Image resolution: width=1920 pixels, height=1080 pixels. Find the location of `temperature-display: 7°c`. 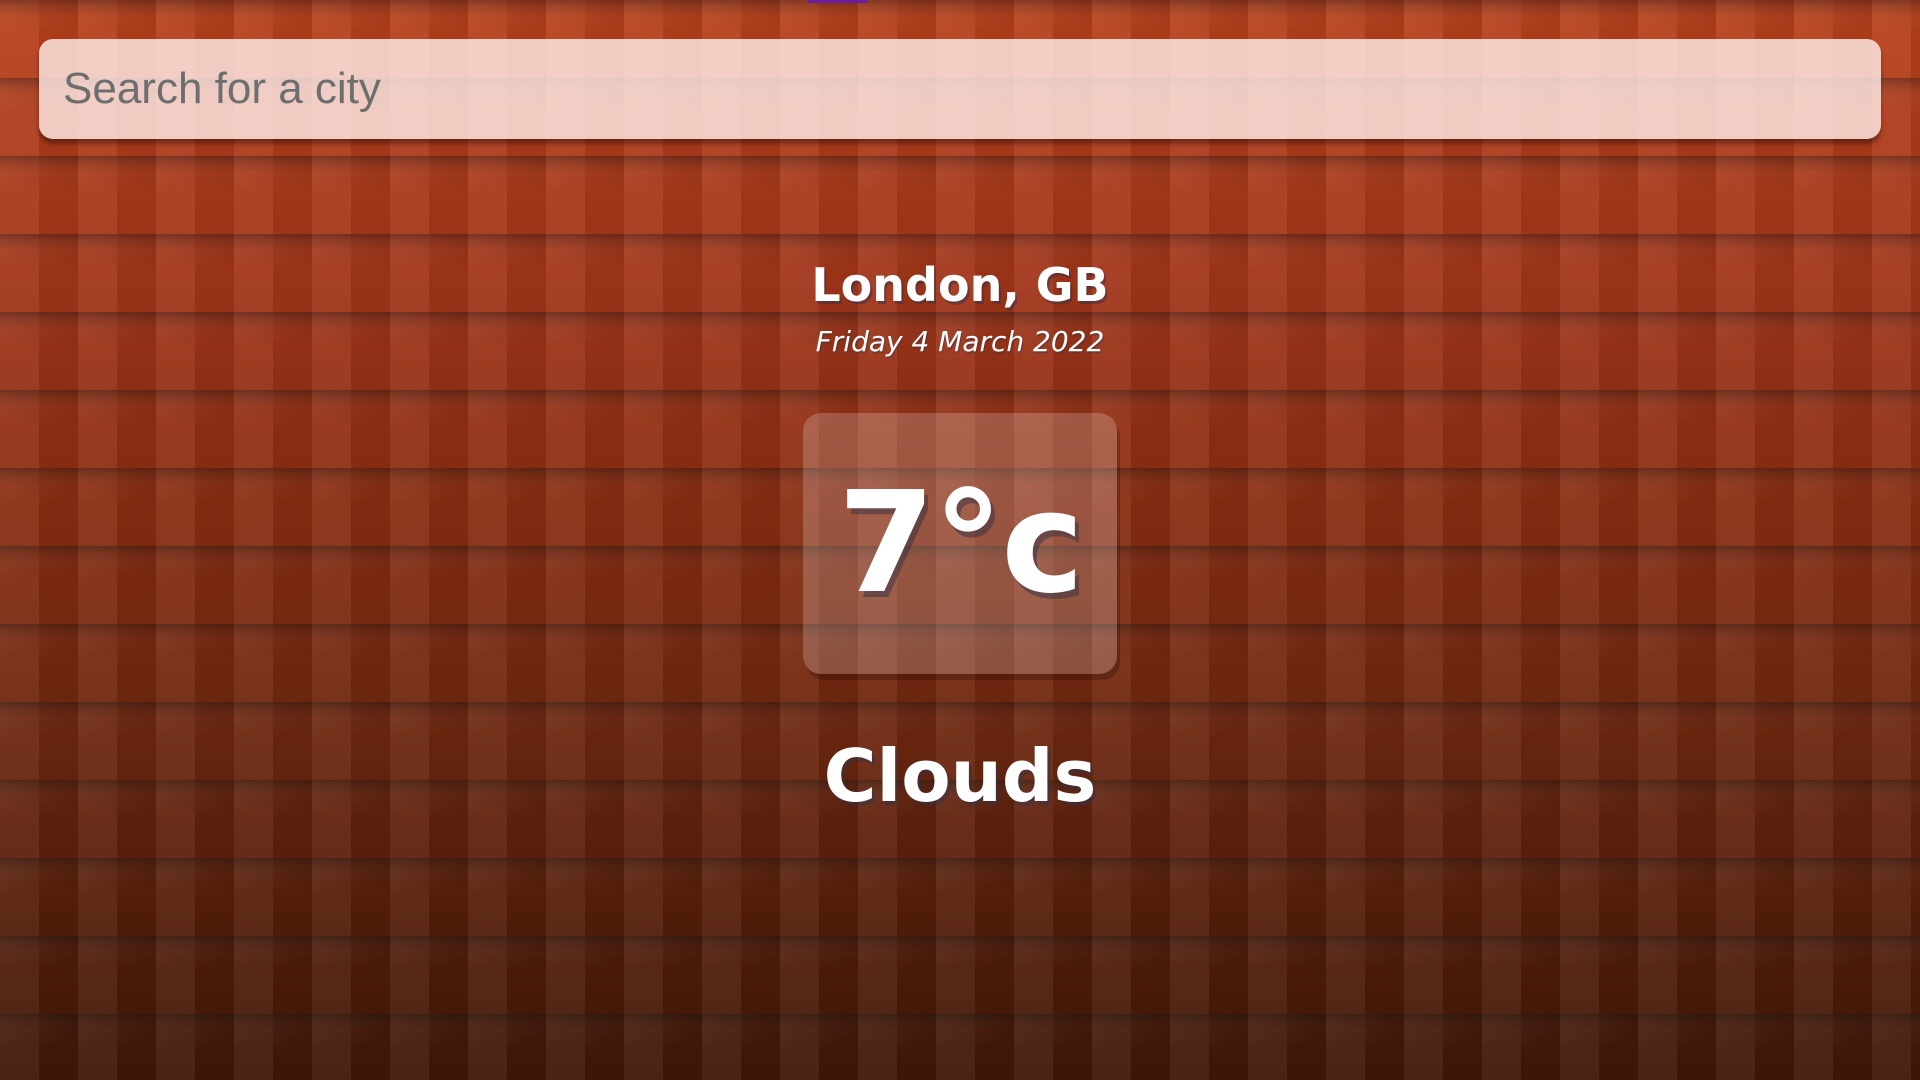

temperature-display: 7°c is located at coordinates (960, 543).